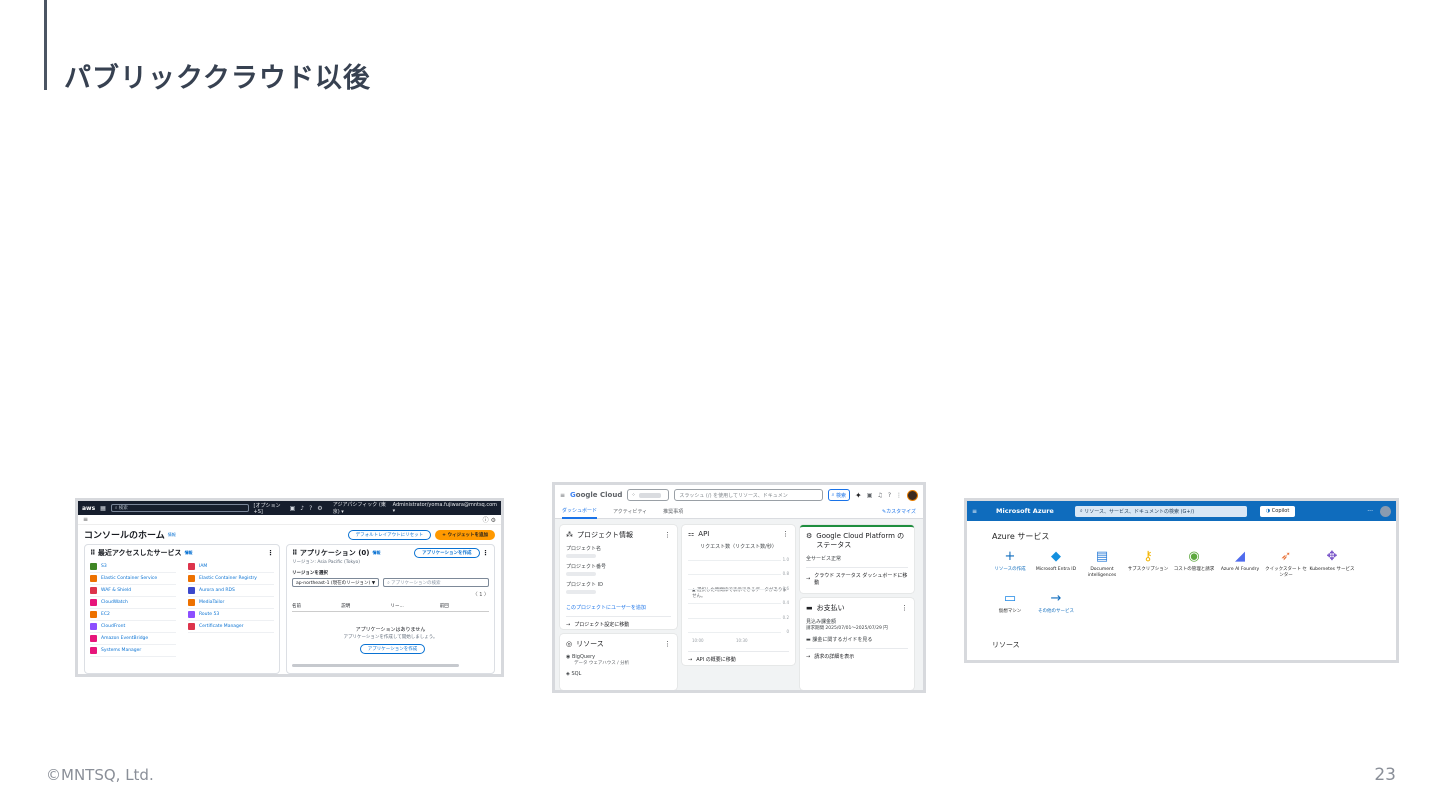 This screenshot has width=1440, height=810. I want to click on azure-service-label: サブスクリプション, so click(1148, 569).